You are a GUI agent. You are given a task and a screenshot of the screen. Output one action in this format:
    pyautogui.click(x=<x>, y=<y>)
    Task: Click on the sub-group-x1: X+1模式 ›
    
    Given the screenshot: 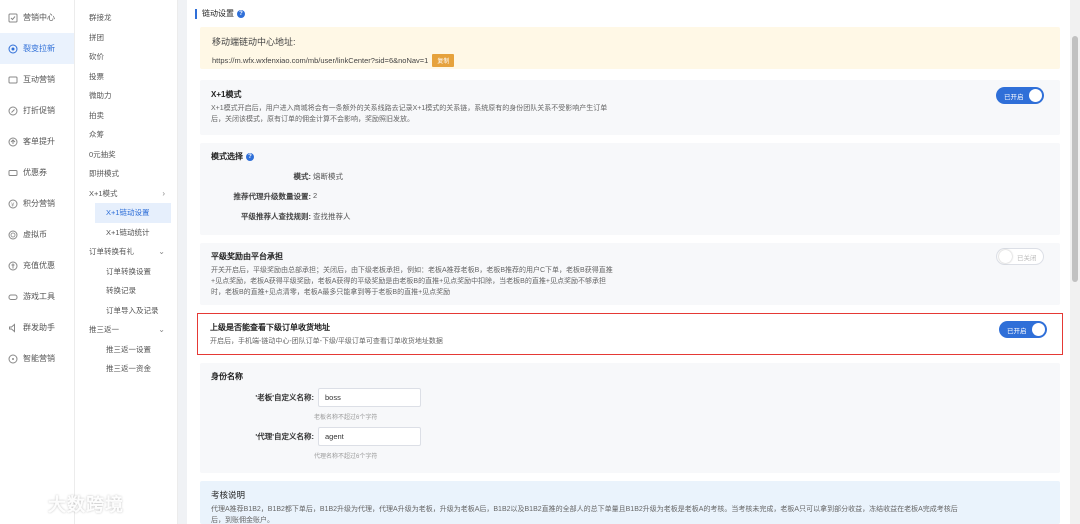 What is the action you would take?
    pyautogui.click(x=126, y=194)
    